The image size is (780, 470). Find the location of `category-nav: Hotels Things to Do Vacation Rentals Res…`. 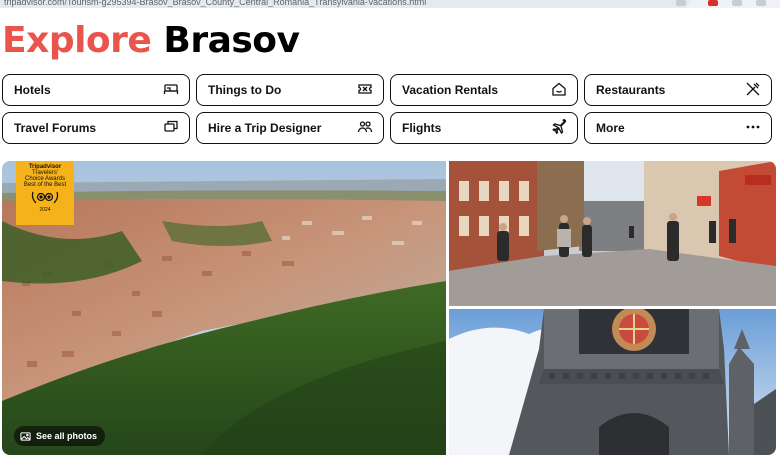

category-nav: Hotels Things to Do Vacation Rentals Res… is located at coordinates (388, 109).